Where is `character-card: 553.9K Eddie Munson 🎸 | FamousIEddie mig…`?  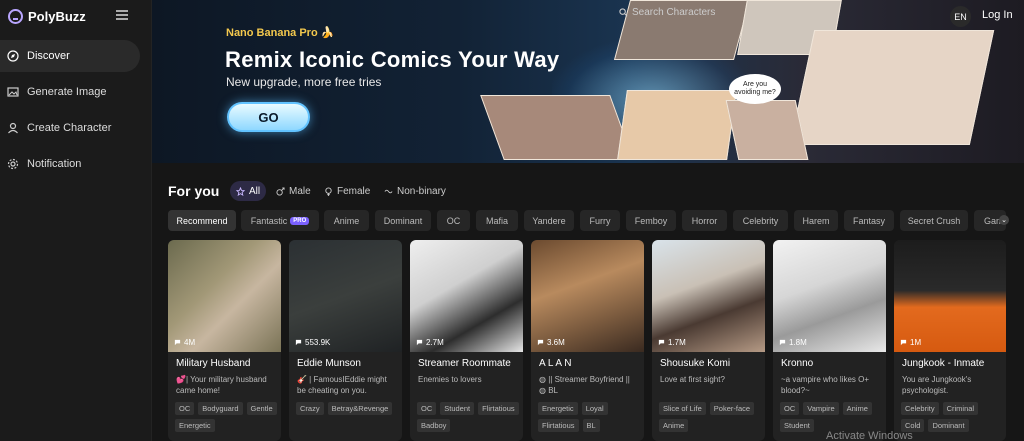 character-card: 553.9K Eddie Munson 🎸 | FamousIEddie mig… is located at coordinates (345, 340).